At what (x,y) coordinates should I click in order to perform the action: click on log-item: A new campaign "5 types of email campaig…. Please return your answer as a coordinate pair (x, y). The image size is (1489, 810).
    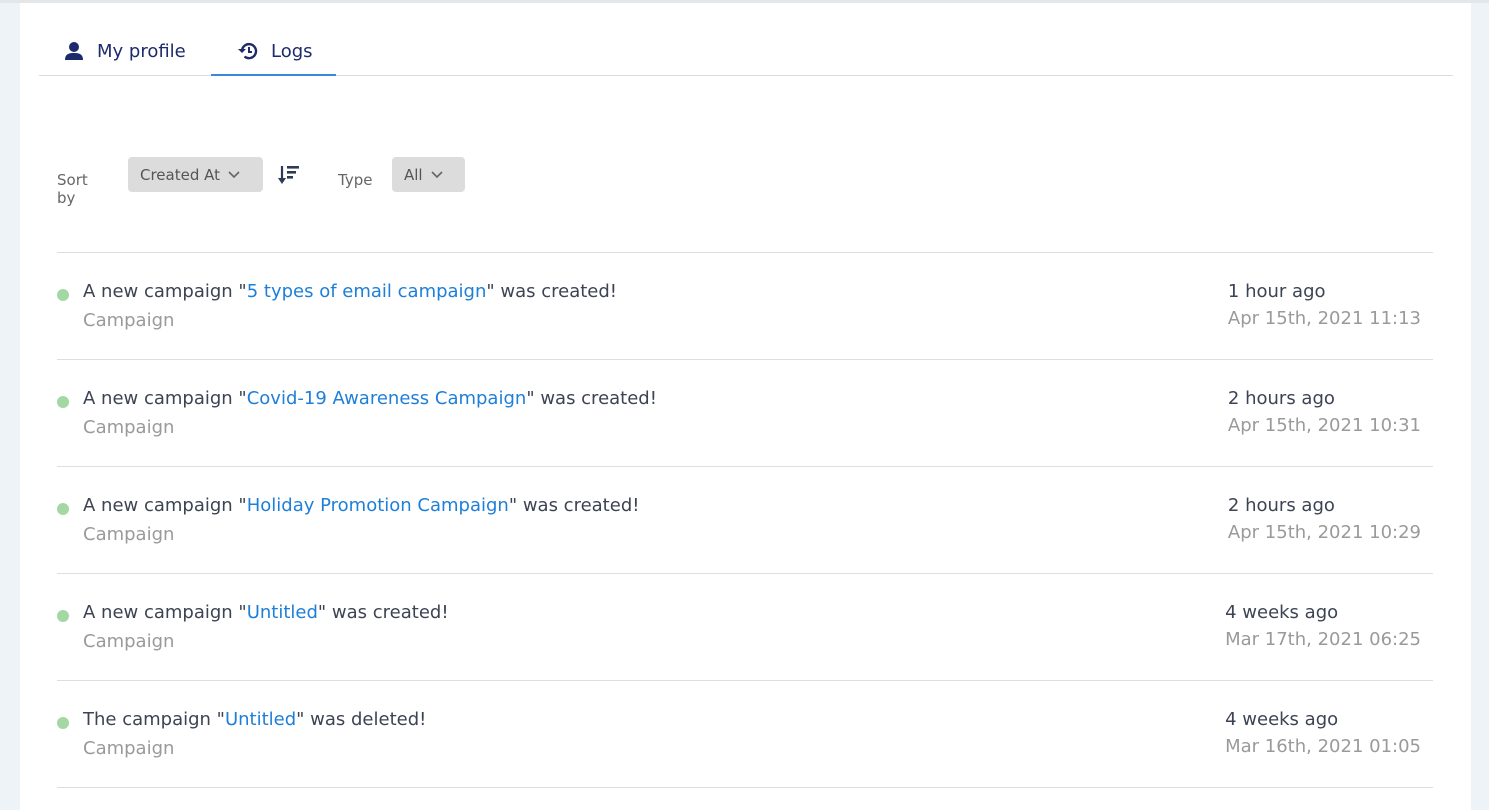
    Looking at the image, I should click on (745, 305).